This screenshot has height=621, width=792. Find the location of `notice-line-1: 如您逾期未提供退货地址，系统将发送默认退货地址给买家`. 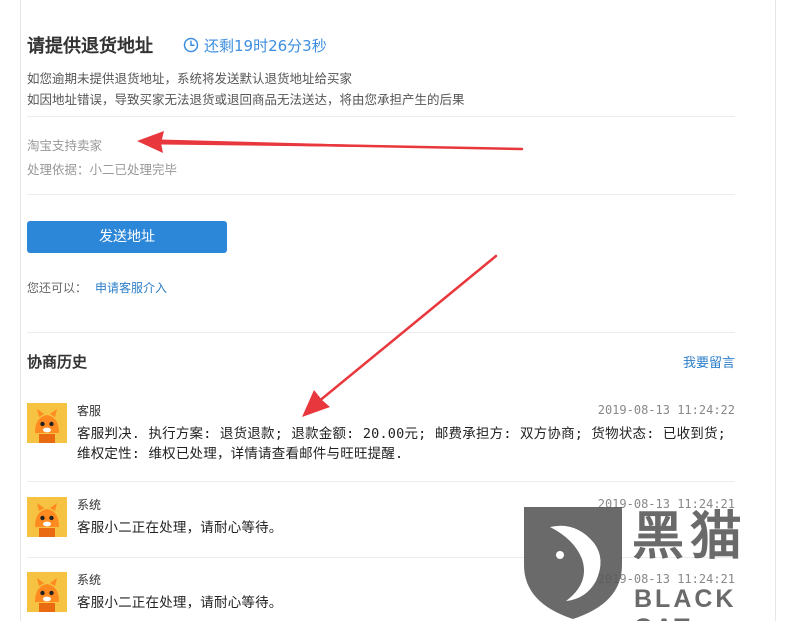

notice-line-1: 如您逾期未提供退货地址，系统将发送默认退货地址给买家 is located at coordinates (190, 78).